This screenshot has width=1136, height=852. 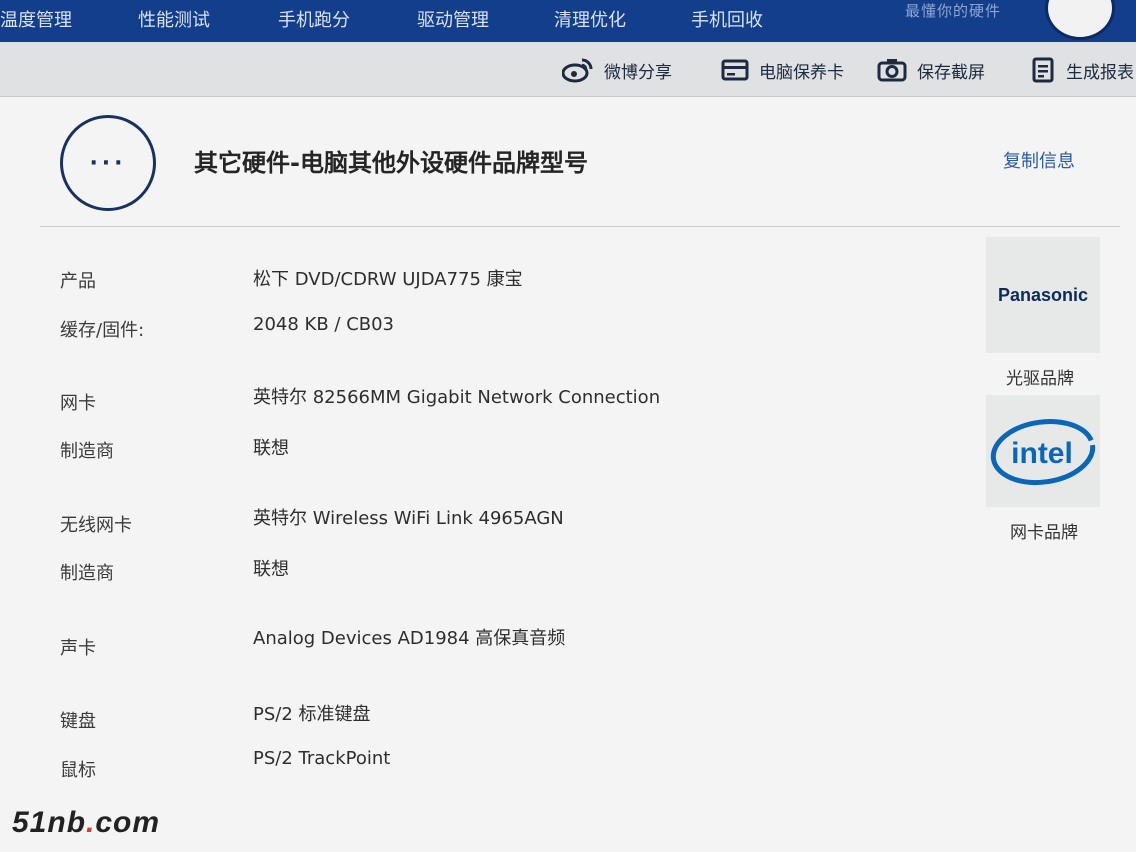 What do you see at coordinates (892, 70) in the screenshot?
I see `camera-icon` at bounding box center [892, 70].